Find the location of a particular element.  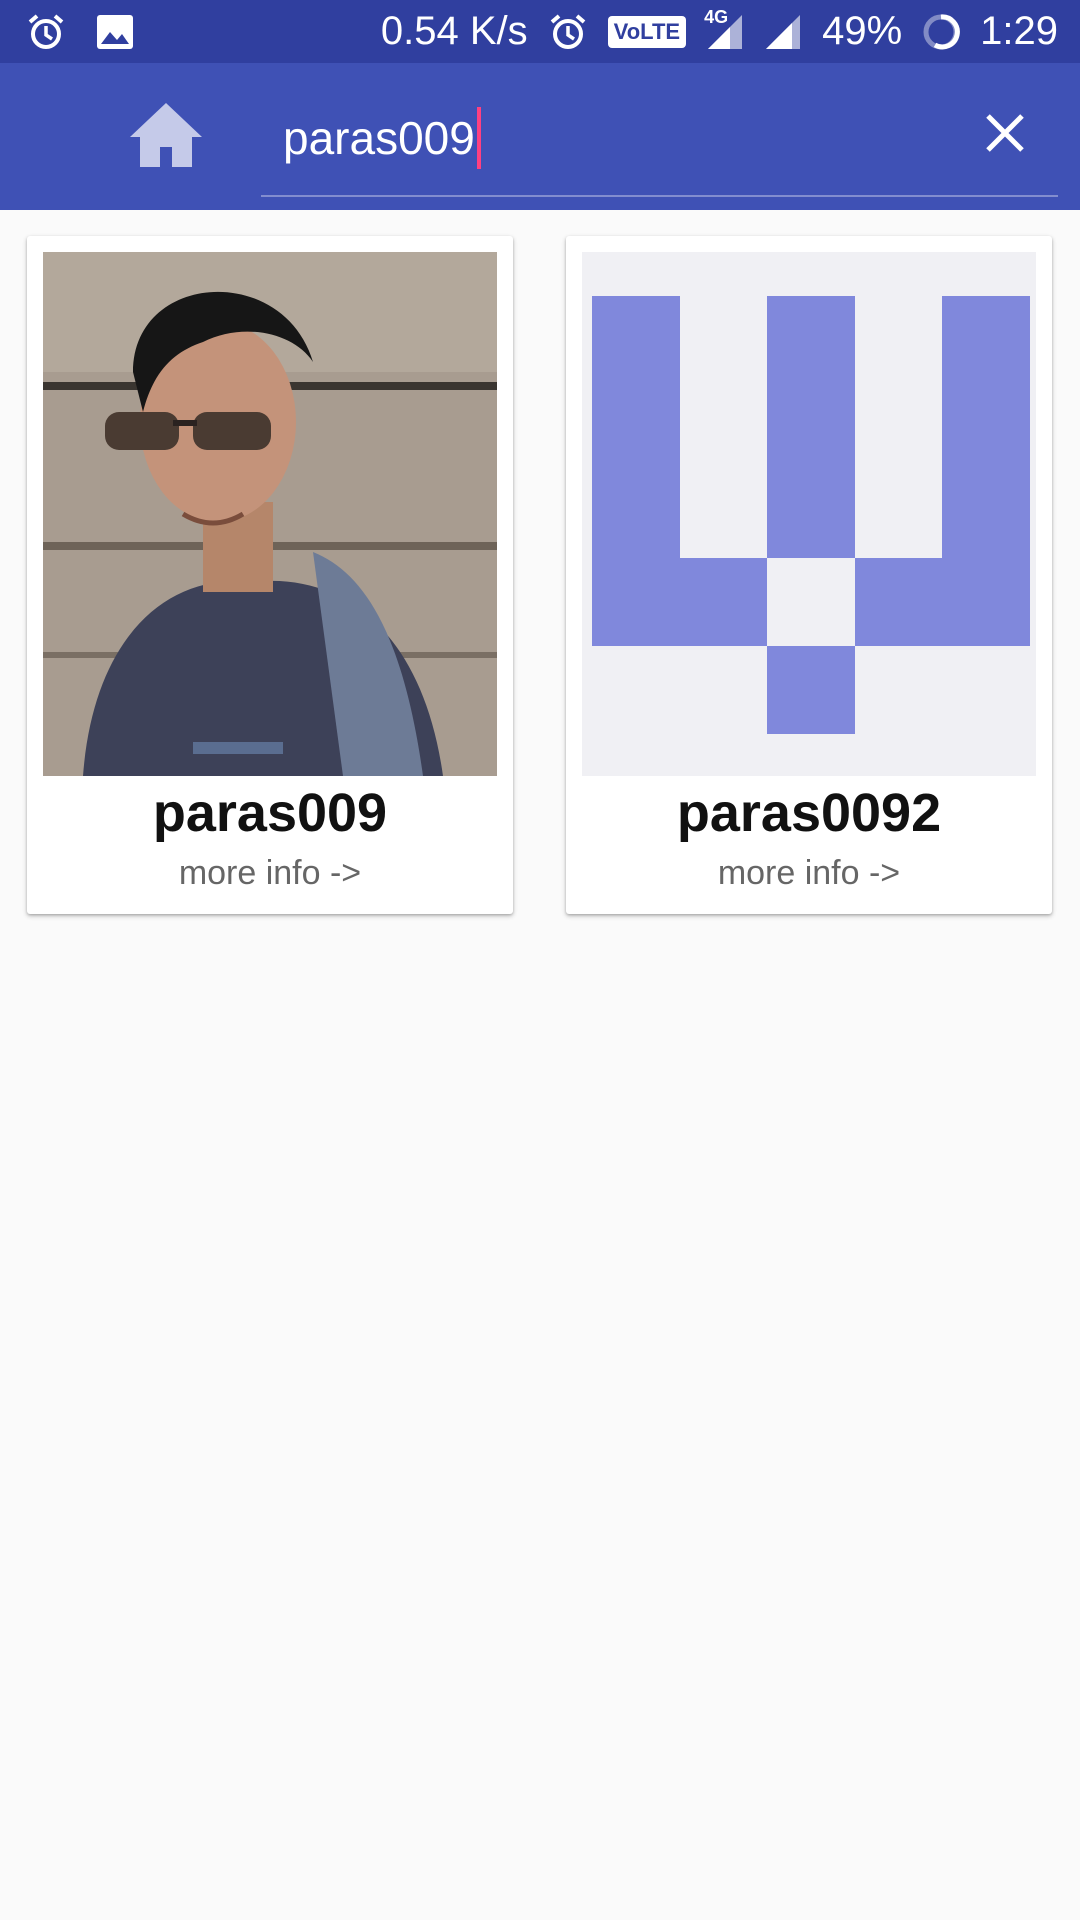

net-speed: 0.54 K/s is located at coordinates (454, 31).